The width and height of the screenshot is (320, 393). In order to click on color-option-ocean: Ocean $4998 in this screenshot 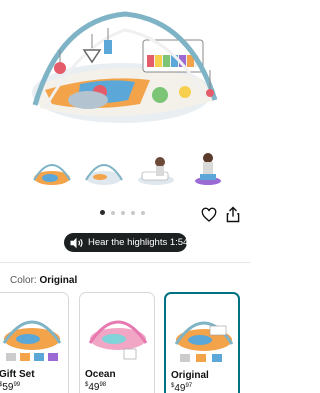, I will do `click(117, 342)`.